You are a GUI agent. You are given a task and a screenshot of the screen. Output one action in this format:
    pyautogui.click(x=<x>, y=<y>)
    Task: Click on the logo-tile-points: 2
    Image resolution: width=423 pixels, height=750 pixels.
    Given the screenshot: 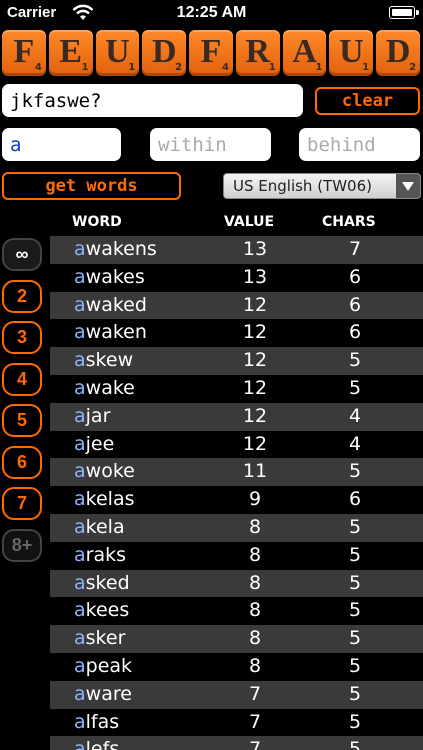 What is the action you would take?
    pyautogui.click(x=179, y=67)
    